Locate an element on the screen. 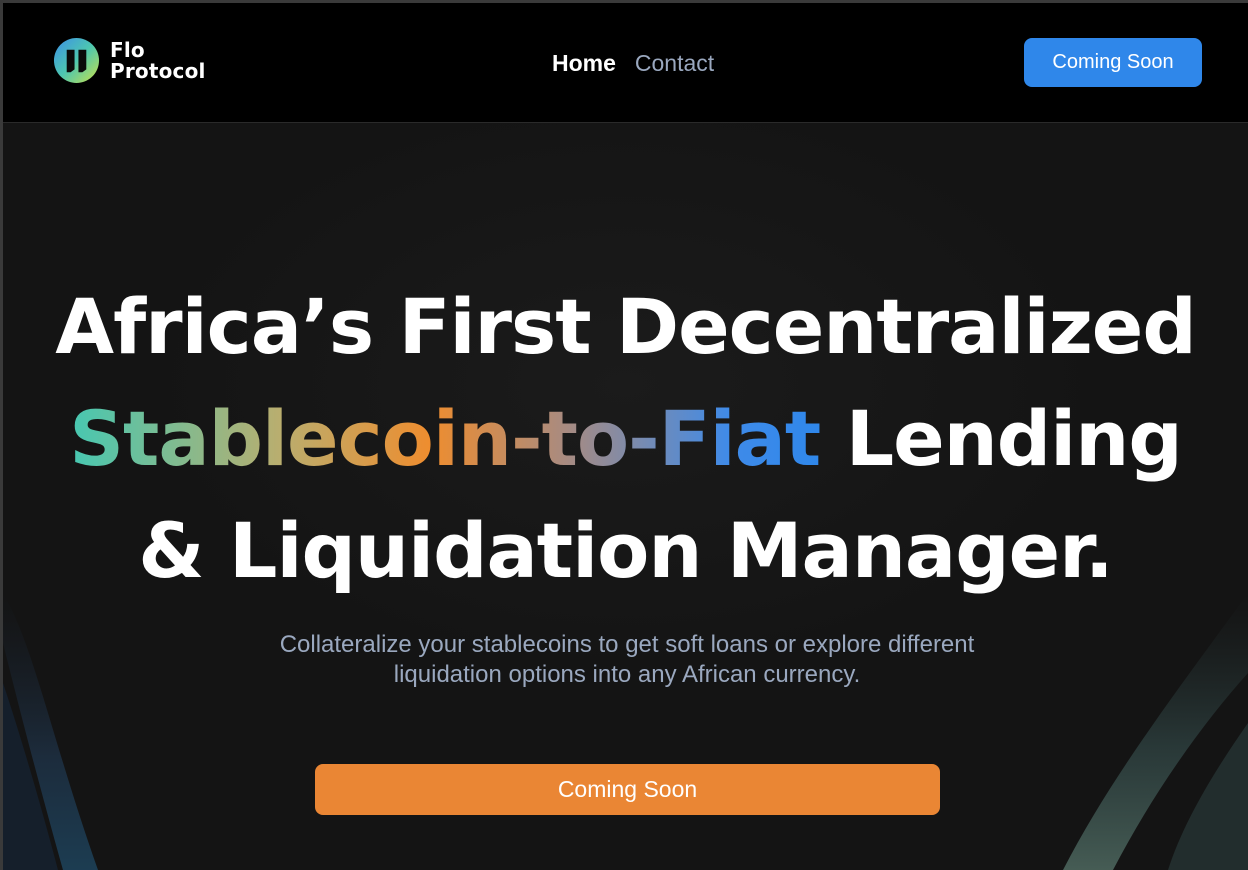 The width and height of the screenshot is (1248, 870). brand-logo: Flo Protocol is located at coordinates (129, 60).